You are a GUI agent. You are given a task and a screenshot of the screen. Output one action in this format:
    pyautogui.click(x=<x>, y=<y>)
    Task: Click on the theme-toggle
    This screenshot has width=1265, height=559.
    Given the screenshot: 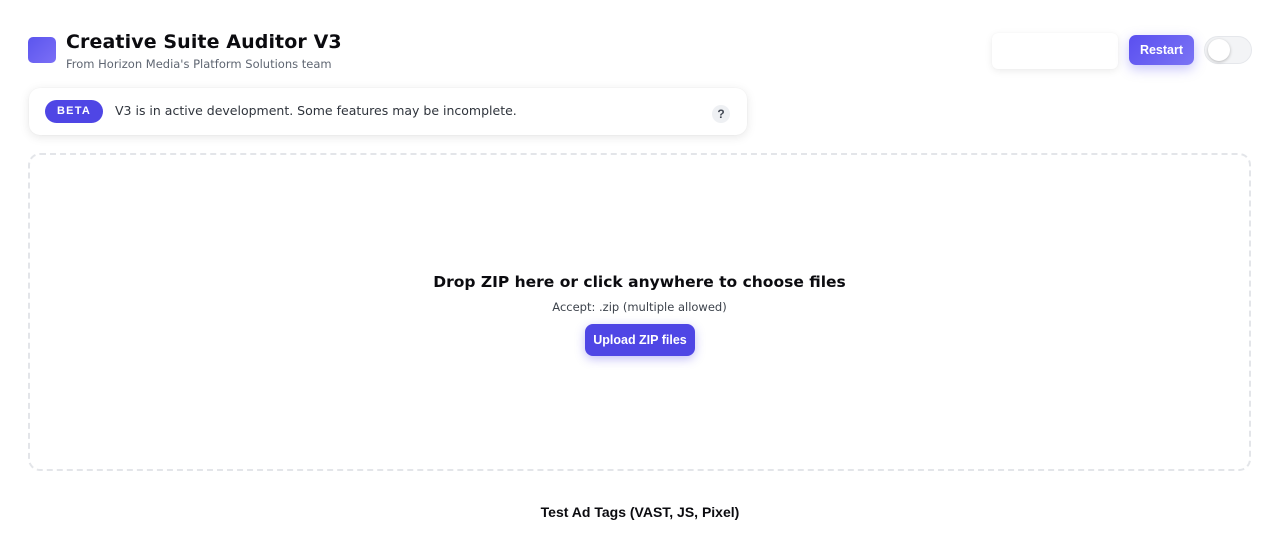 What is the action you would take?
    pyautogui.click(x=1228, y=50)
    